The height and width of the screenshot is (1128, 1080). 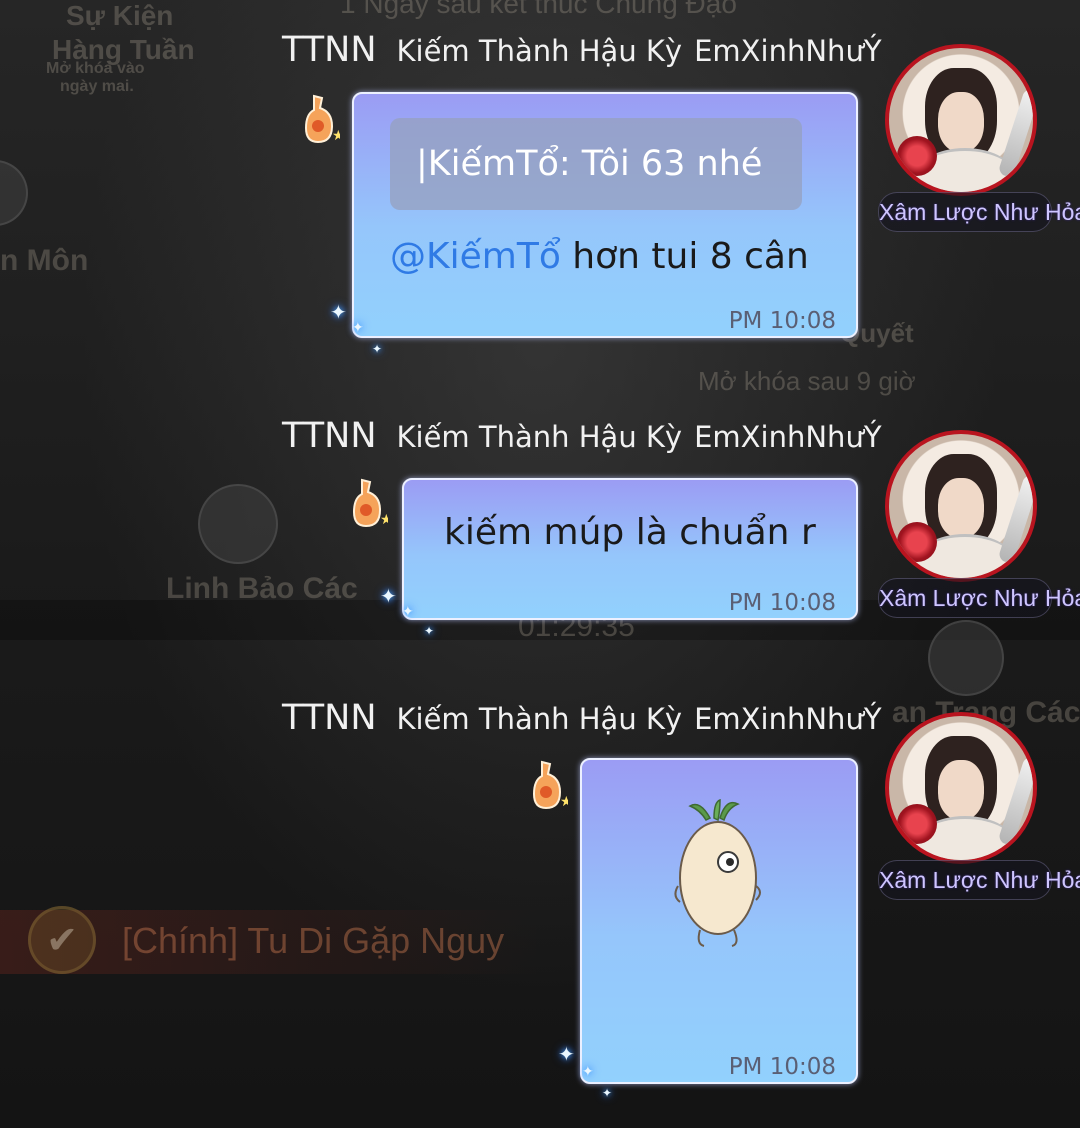 I want to click on video-icon, so click(x=966, y=658).